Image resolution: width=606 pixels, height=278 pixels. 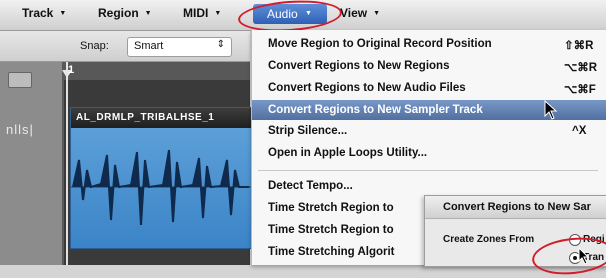 What do you see at coordinates (380, 44) in the screenshot?
I see `menu-item-move-region: Move Region to Original Record Position` at bounding box center [380, 44].